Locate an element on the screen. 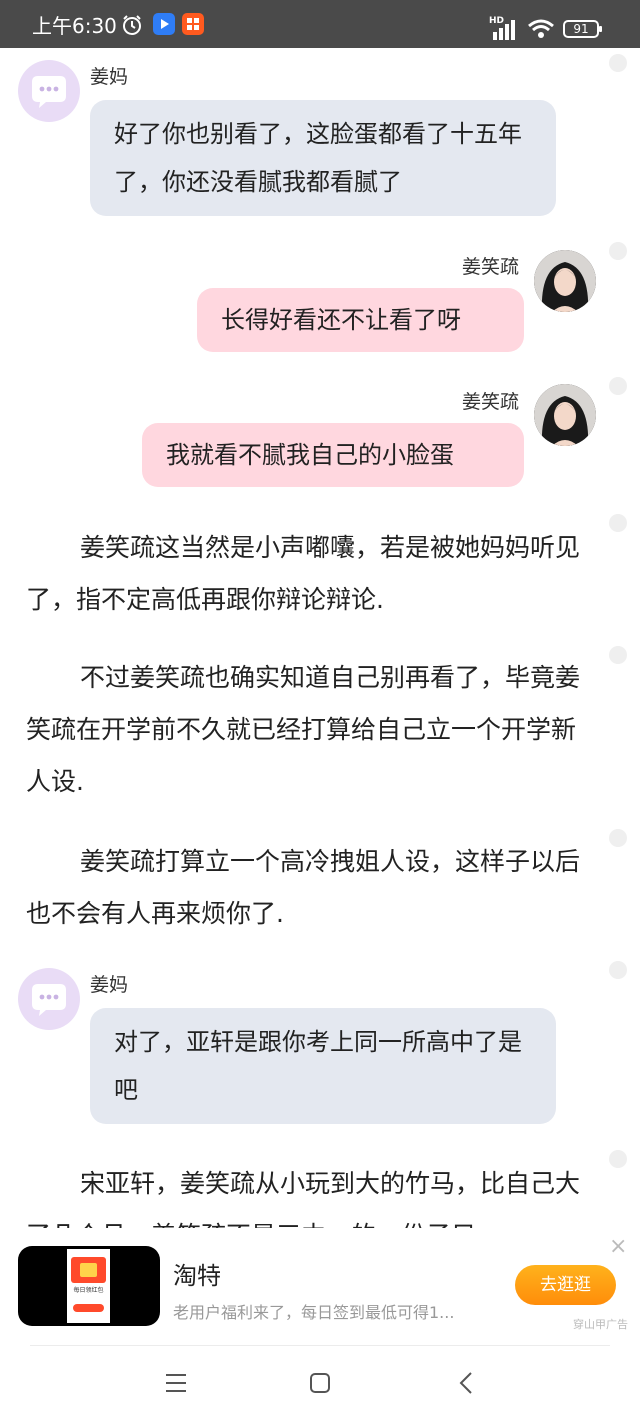  signal-icon is located at coordinates (504, 30).